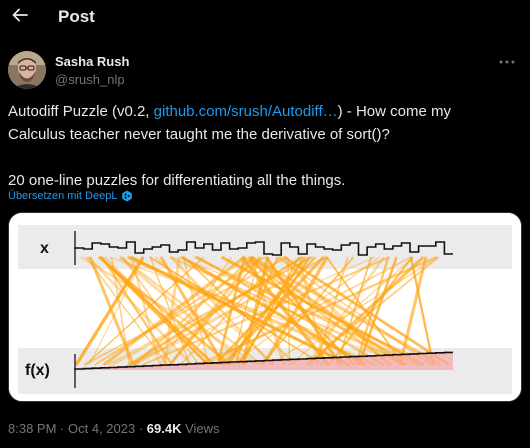  What do you see at coordinates (44, 248) in the screenshot?
I see `x-label: x` at bounding box center [44, 248].